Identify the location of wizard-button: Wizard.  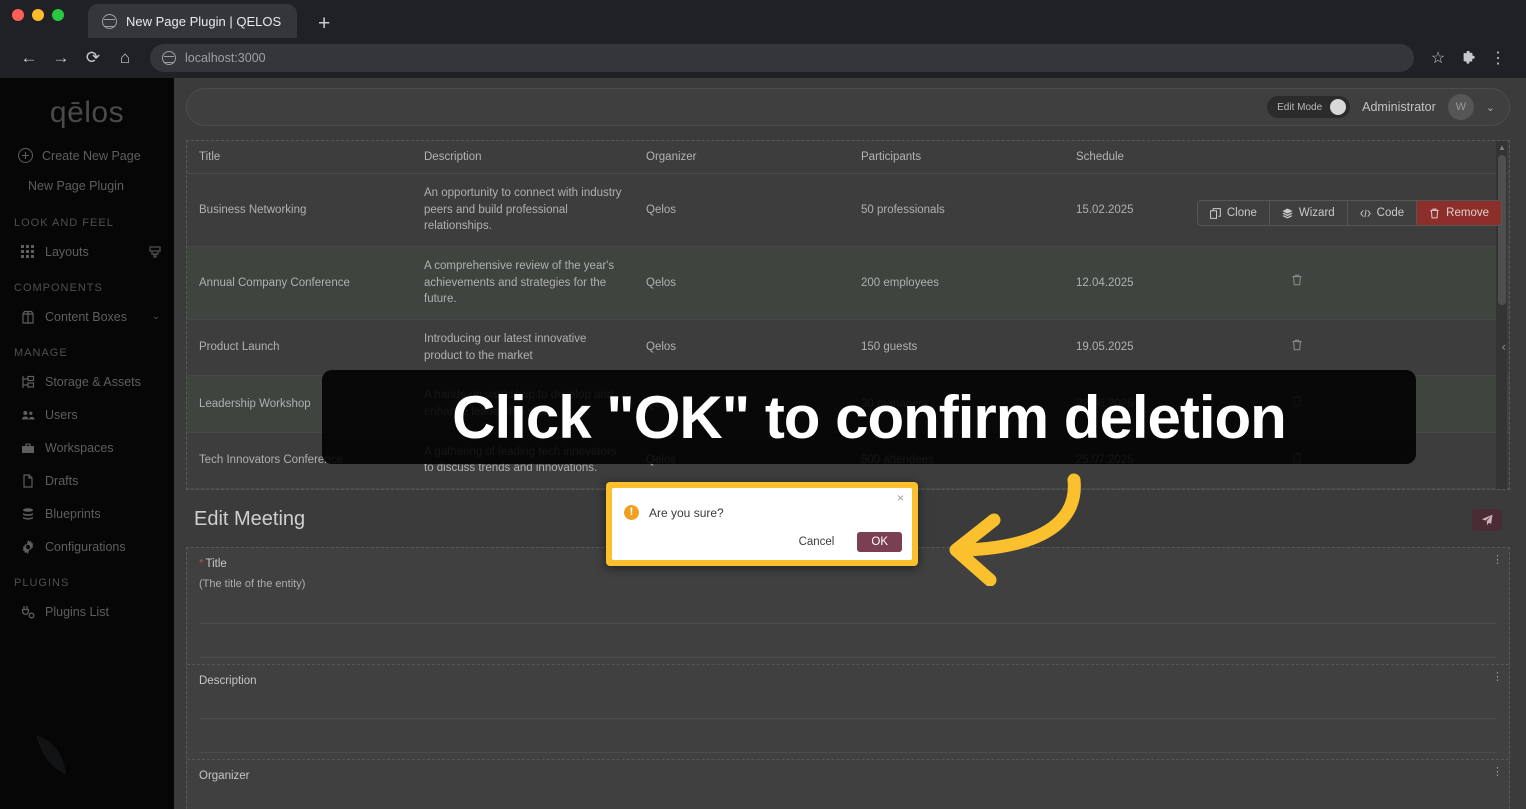
(1308, 213).